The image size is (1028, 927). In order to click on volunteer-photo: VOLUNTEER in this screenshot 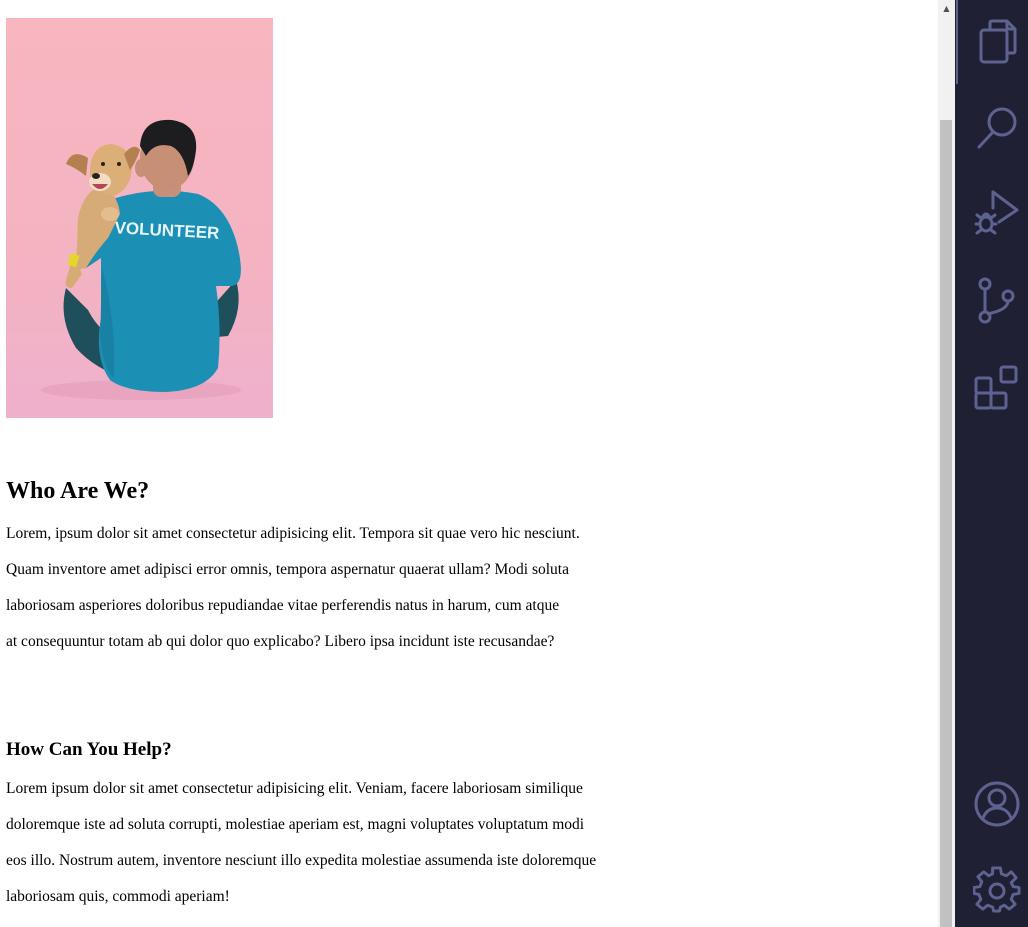, I will do `click(139, 218)`.